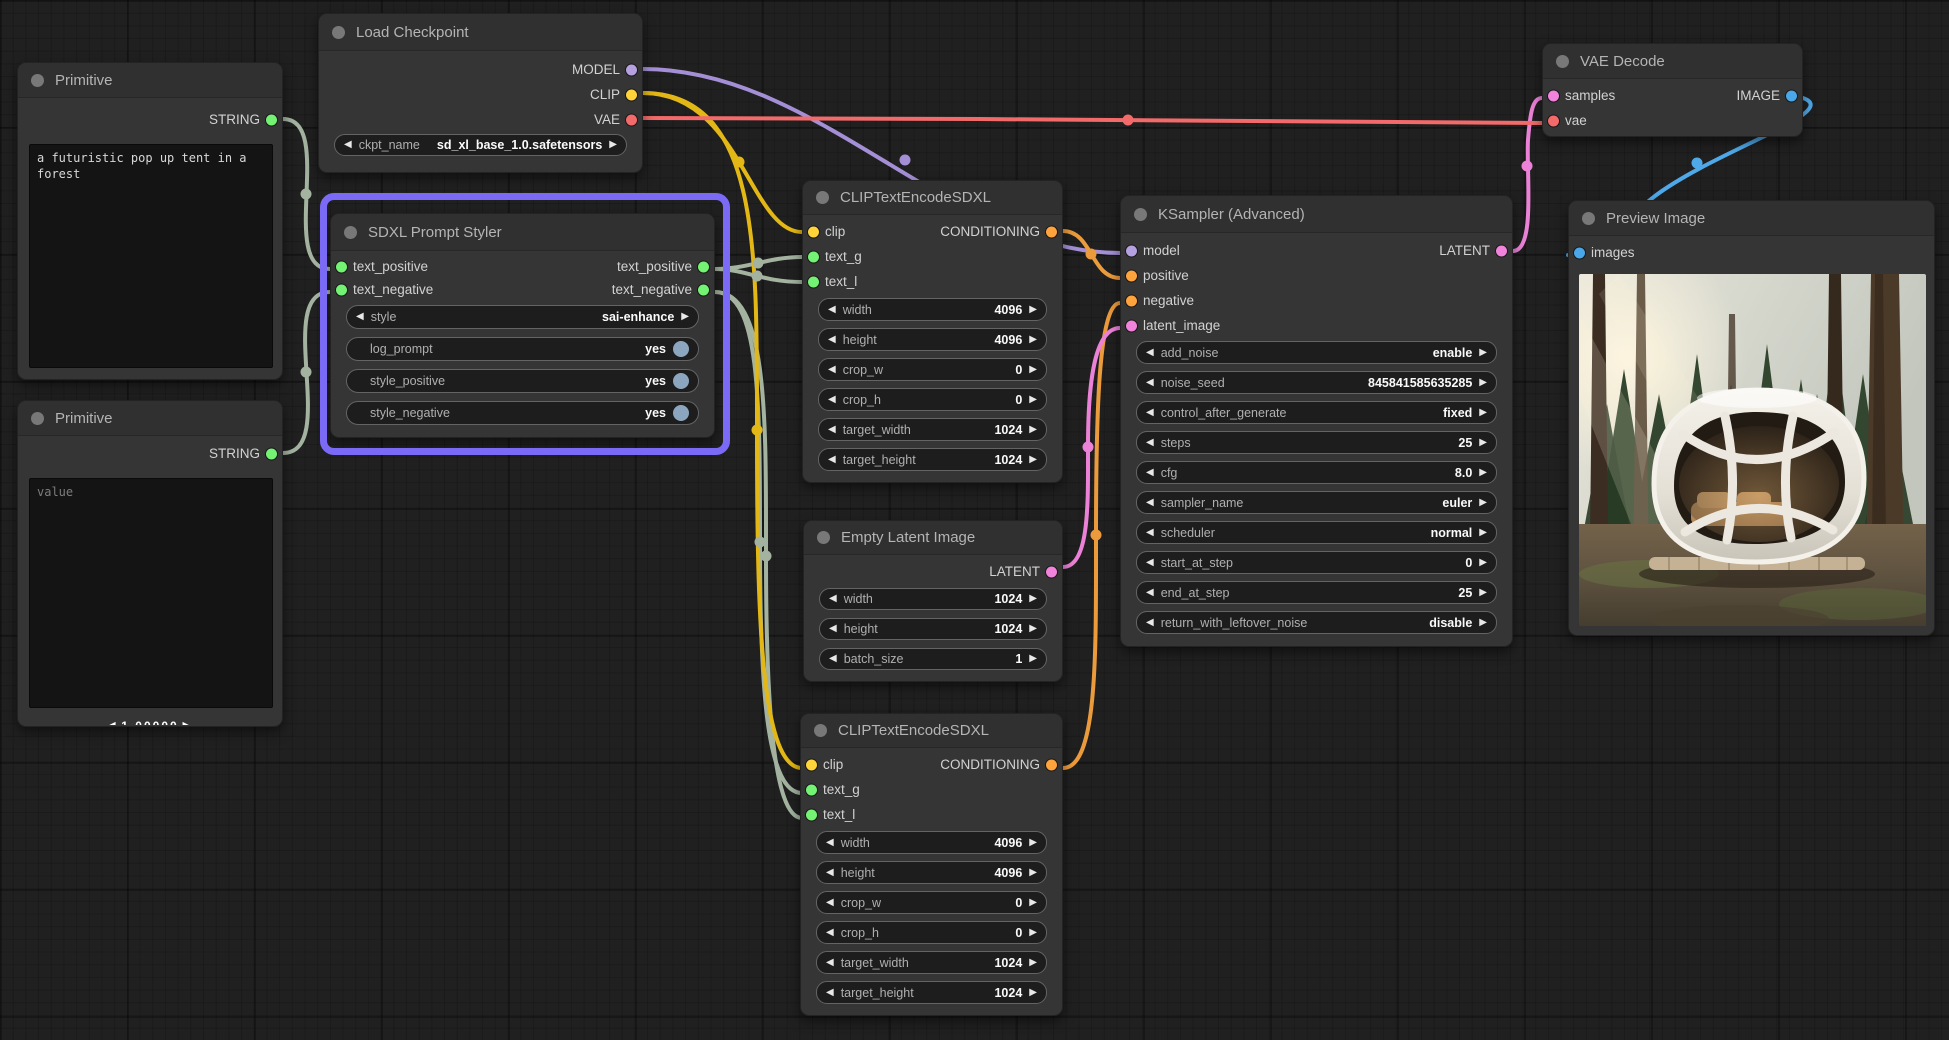  What do you see at coordinates (832, 429) in the screenshot?
I see `target_width-decrement-arrow-icon: ◀` at bounding box center [832, 429].